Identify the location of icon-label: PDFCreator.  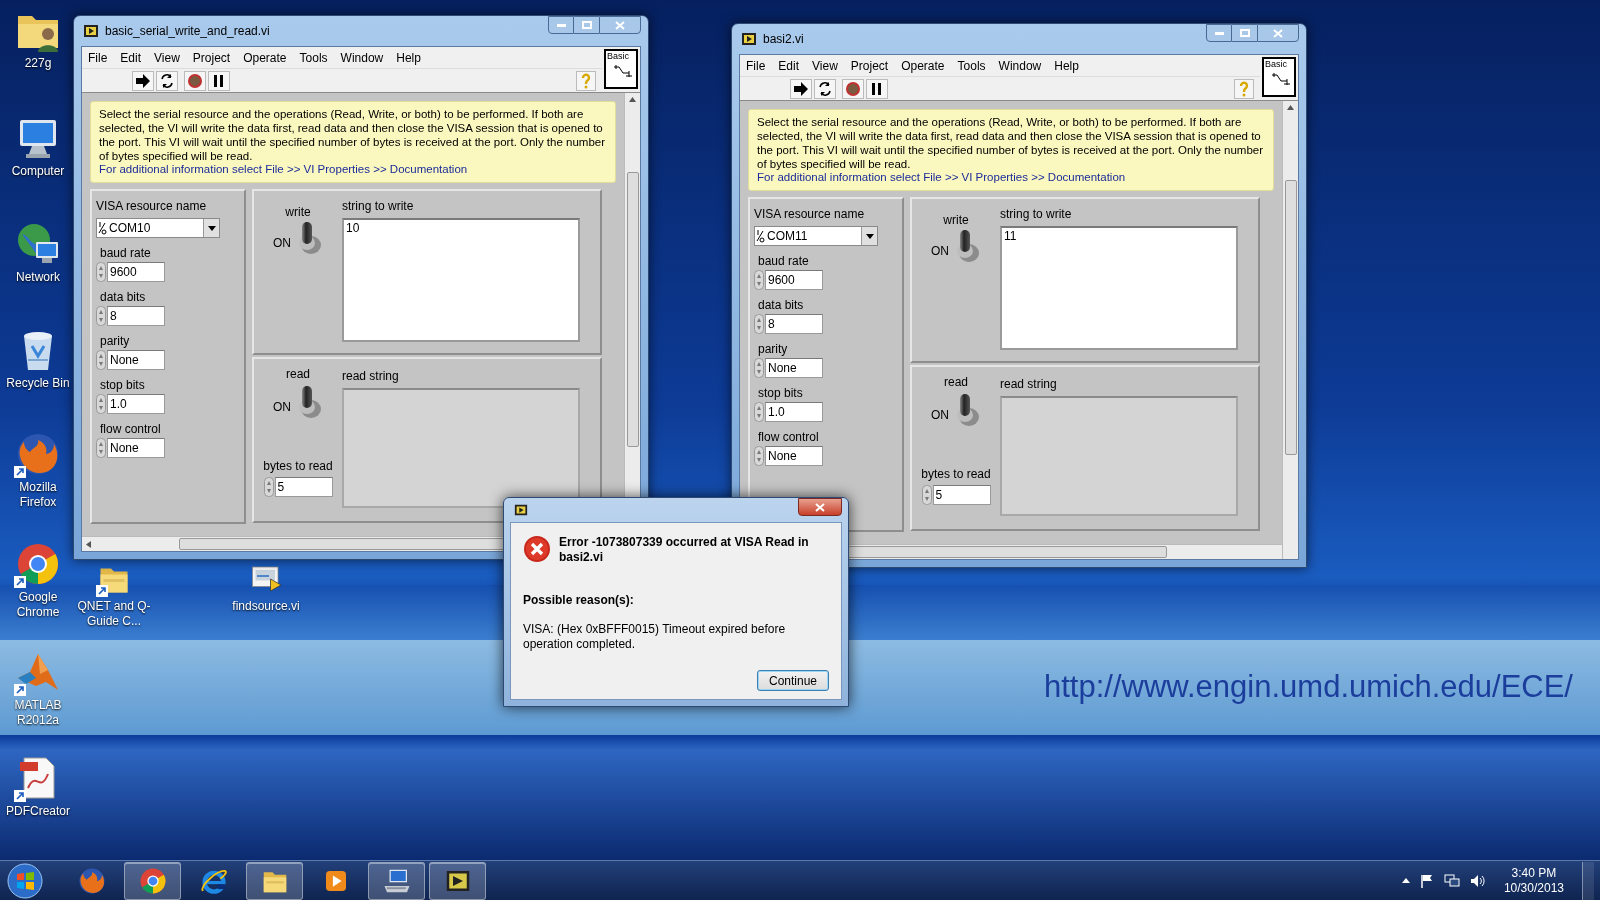
(38, 811).